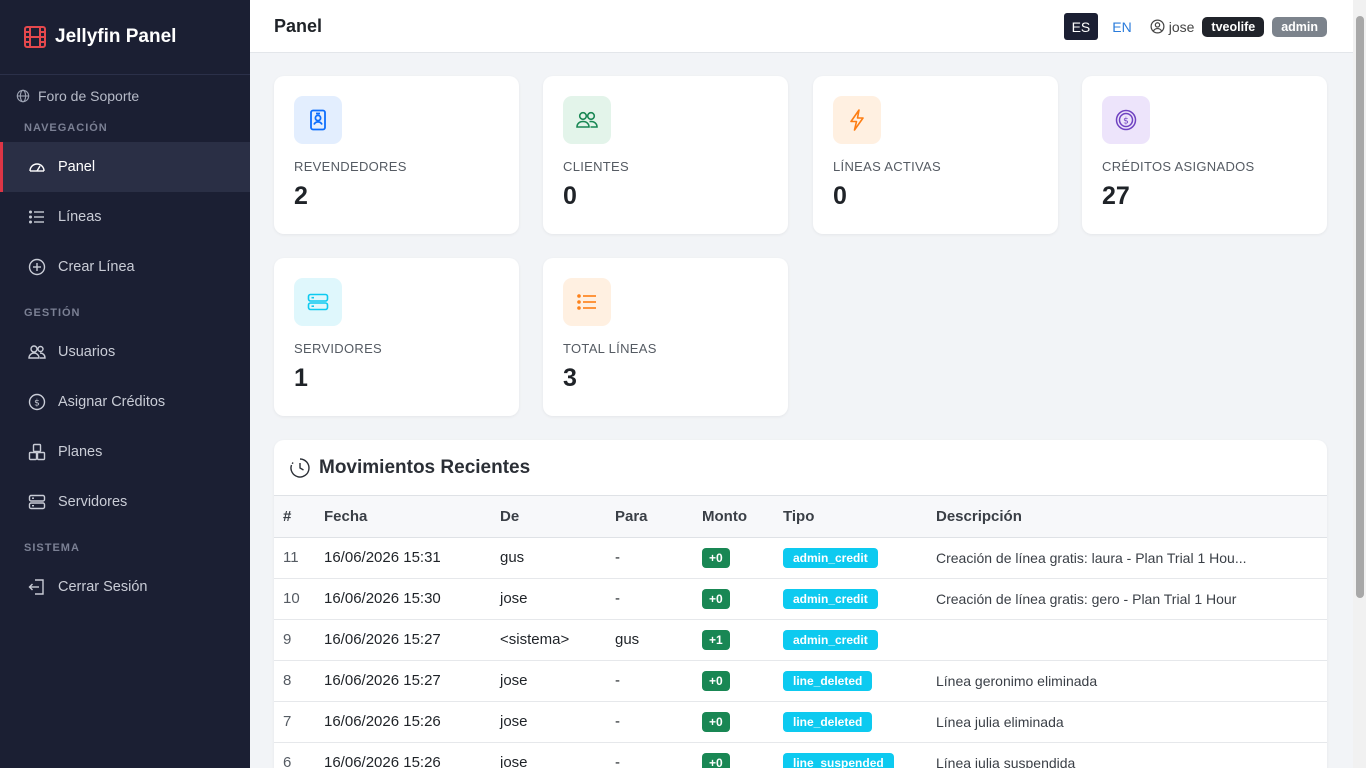 This screenshot has width=1366, height=768. I want to click on page-scrollbar, so click(1359, 384).